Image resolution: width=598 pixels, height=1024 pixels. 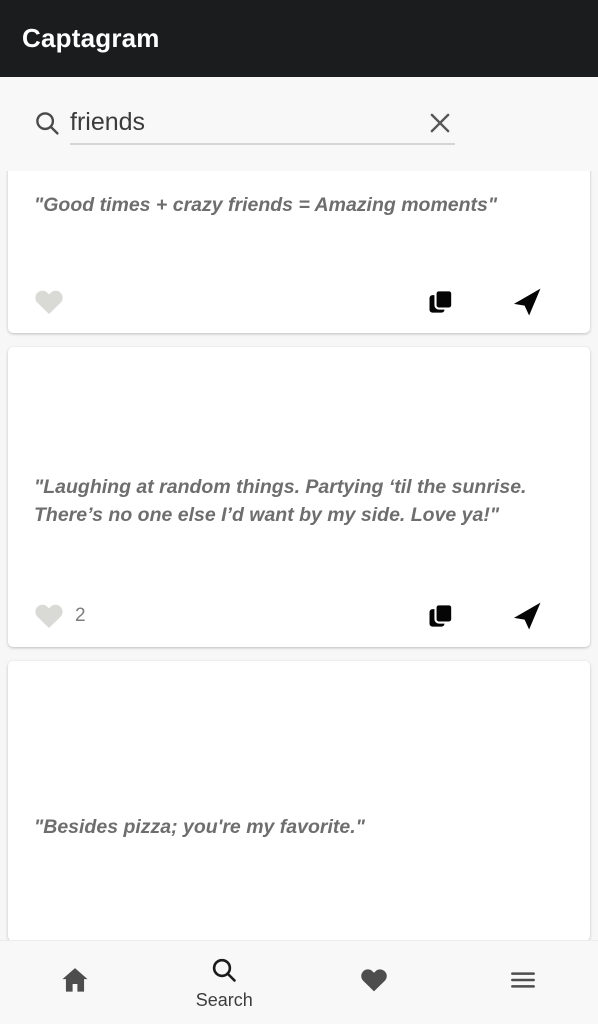 I want to click on search-input: friends, so click(x=262, y=123).